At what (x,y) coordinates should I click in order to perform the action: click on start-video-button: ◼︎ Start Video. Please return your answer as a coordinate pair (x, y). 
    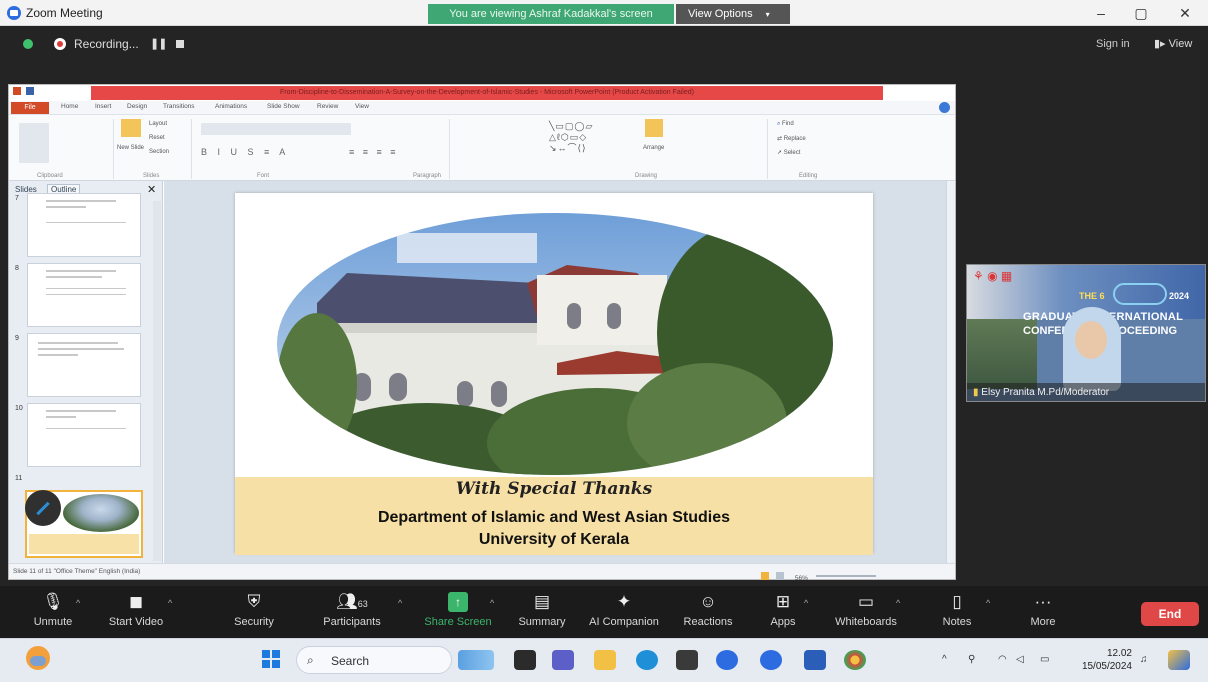
    Looking at the image, I should click on (136, 610).